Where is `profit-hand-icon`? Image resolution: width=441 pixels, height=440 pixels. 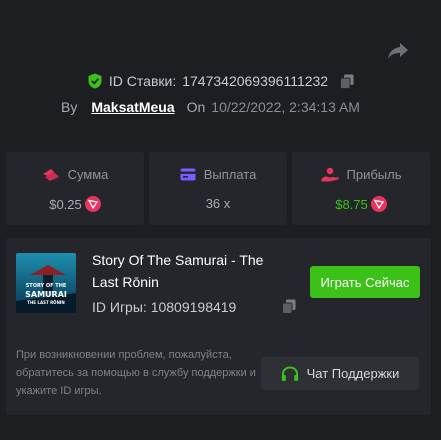 profit-hand-icon is located at coordinates (329, 174).